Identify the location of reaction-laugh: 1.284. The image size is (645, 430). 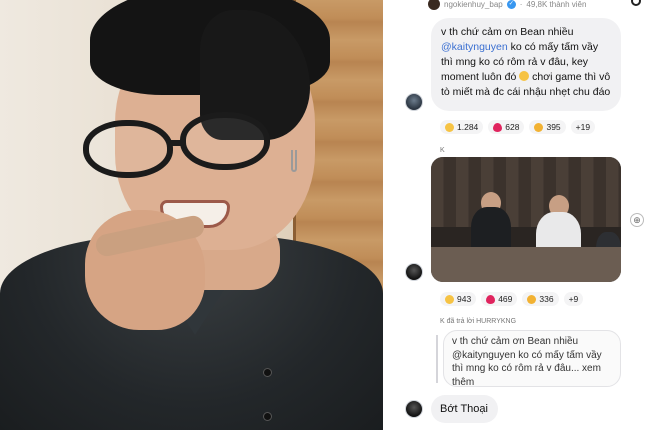
(462, 127).